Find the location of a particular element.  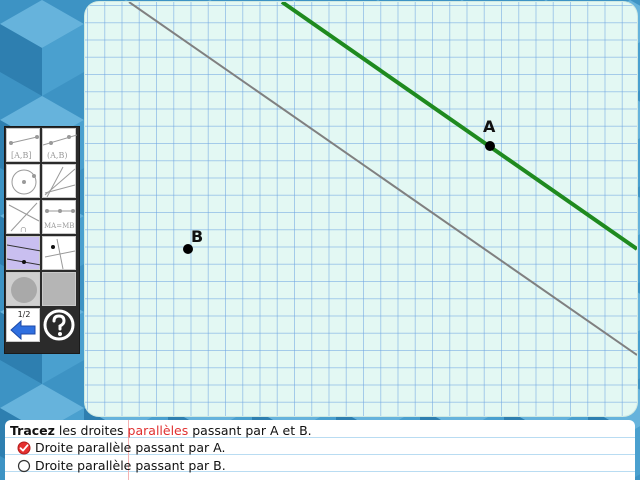

task-item-b: Droite parallèle passant par B. is located at coordinates (121, 465).